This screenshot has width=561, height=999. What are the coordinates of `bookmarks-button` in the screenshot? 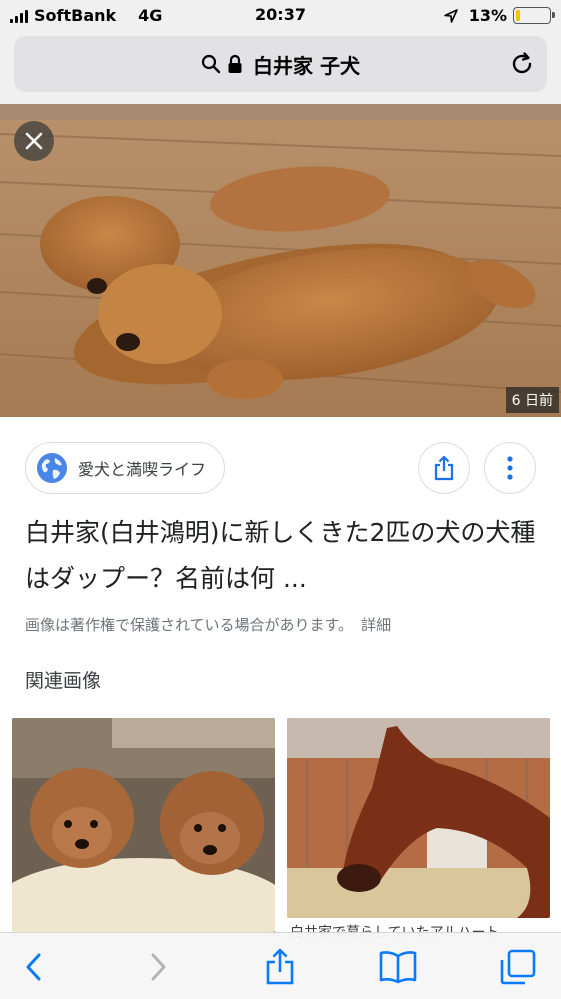 It's located at (398, 967).